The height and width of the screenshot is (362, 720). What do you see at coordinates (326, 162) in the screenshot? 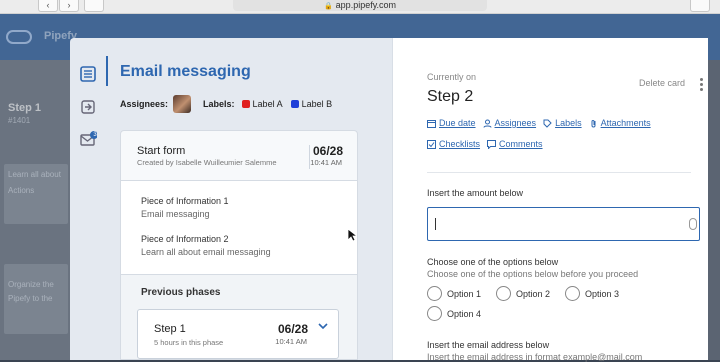
I see `start-form-time: 10:41 AM` at bounding box center [326, 162].